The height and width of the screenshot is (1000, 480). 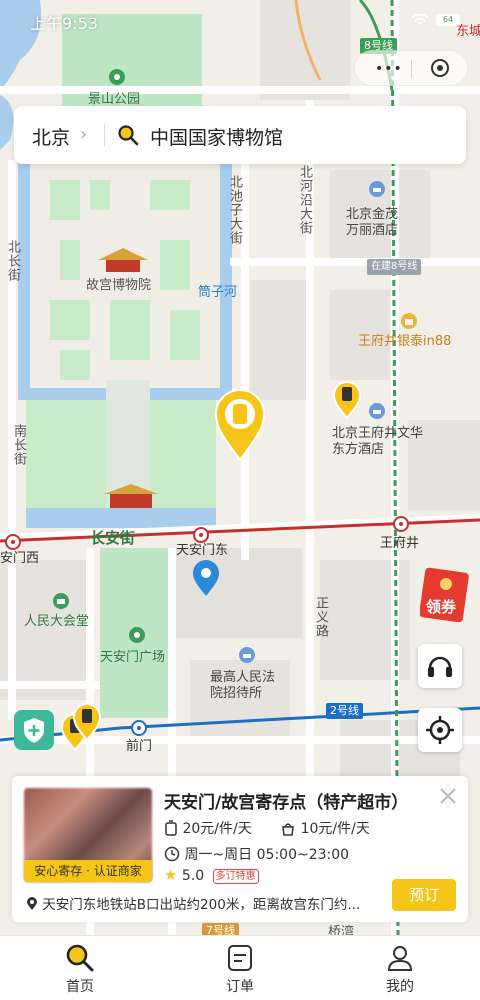 I want to click on label-qiaowan: 桥湾, so click(x=341, y=930).